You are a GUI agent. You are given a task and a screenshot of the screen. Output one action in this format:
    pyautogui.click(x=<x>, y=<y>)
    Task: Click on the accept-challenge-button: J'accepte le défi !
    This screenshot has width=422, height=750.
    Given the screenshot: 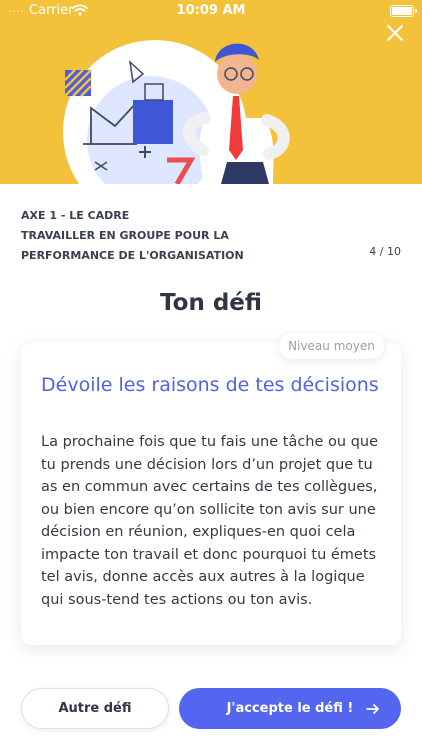 What is the action you would take?
    pyautogui.click(x=290, y=708)
    